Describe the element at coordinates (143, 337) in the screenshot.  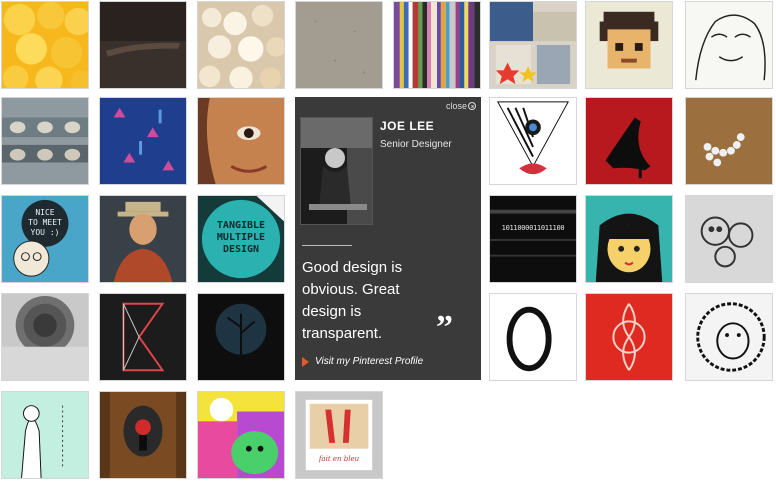
I see `pin-tile-geometric-k` at that location.